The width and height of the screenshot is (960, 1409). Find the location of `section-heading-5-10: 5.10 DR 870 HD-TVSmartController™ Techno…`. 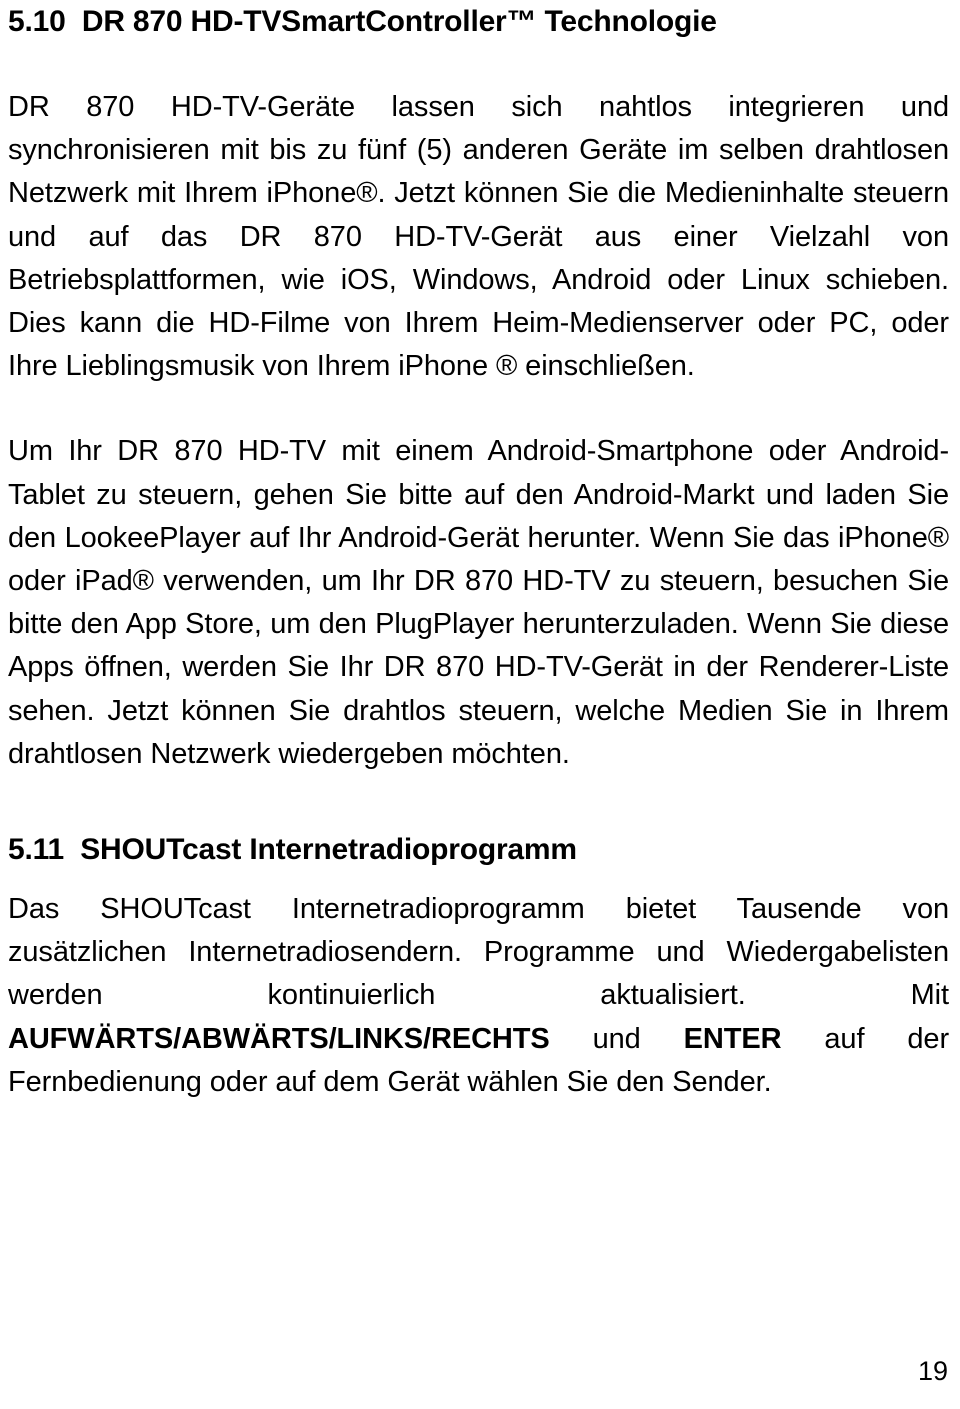

section-heading-5-10: 5.10 DR 870 HD-TVSmartController™ Techno… is located at coordinates (362, 21).